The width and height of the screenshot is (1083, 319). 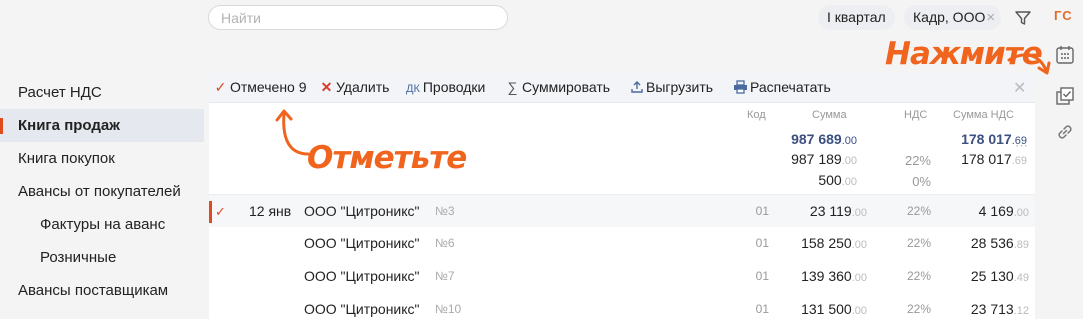 I want to click on sum-label: Суммировать, so click(x=566, y=87).